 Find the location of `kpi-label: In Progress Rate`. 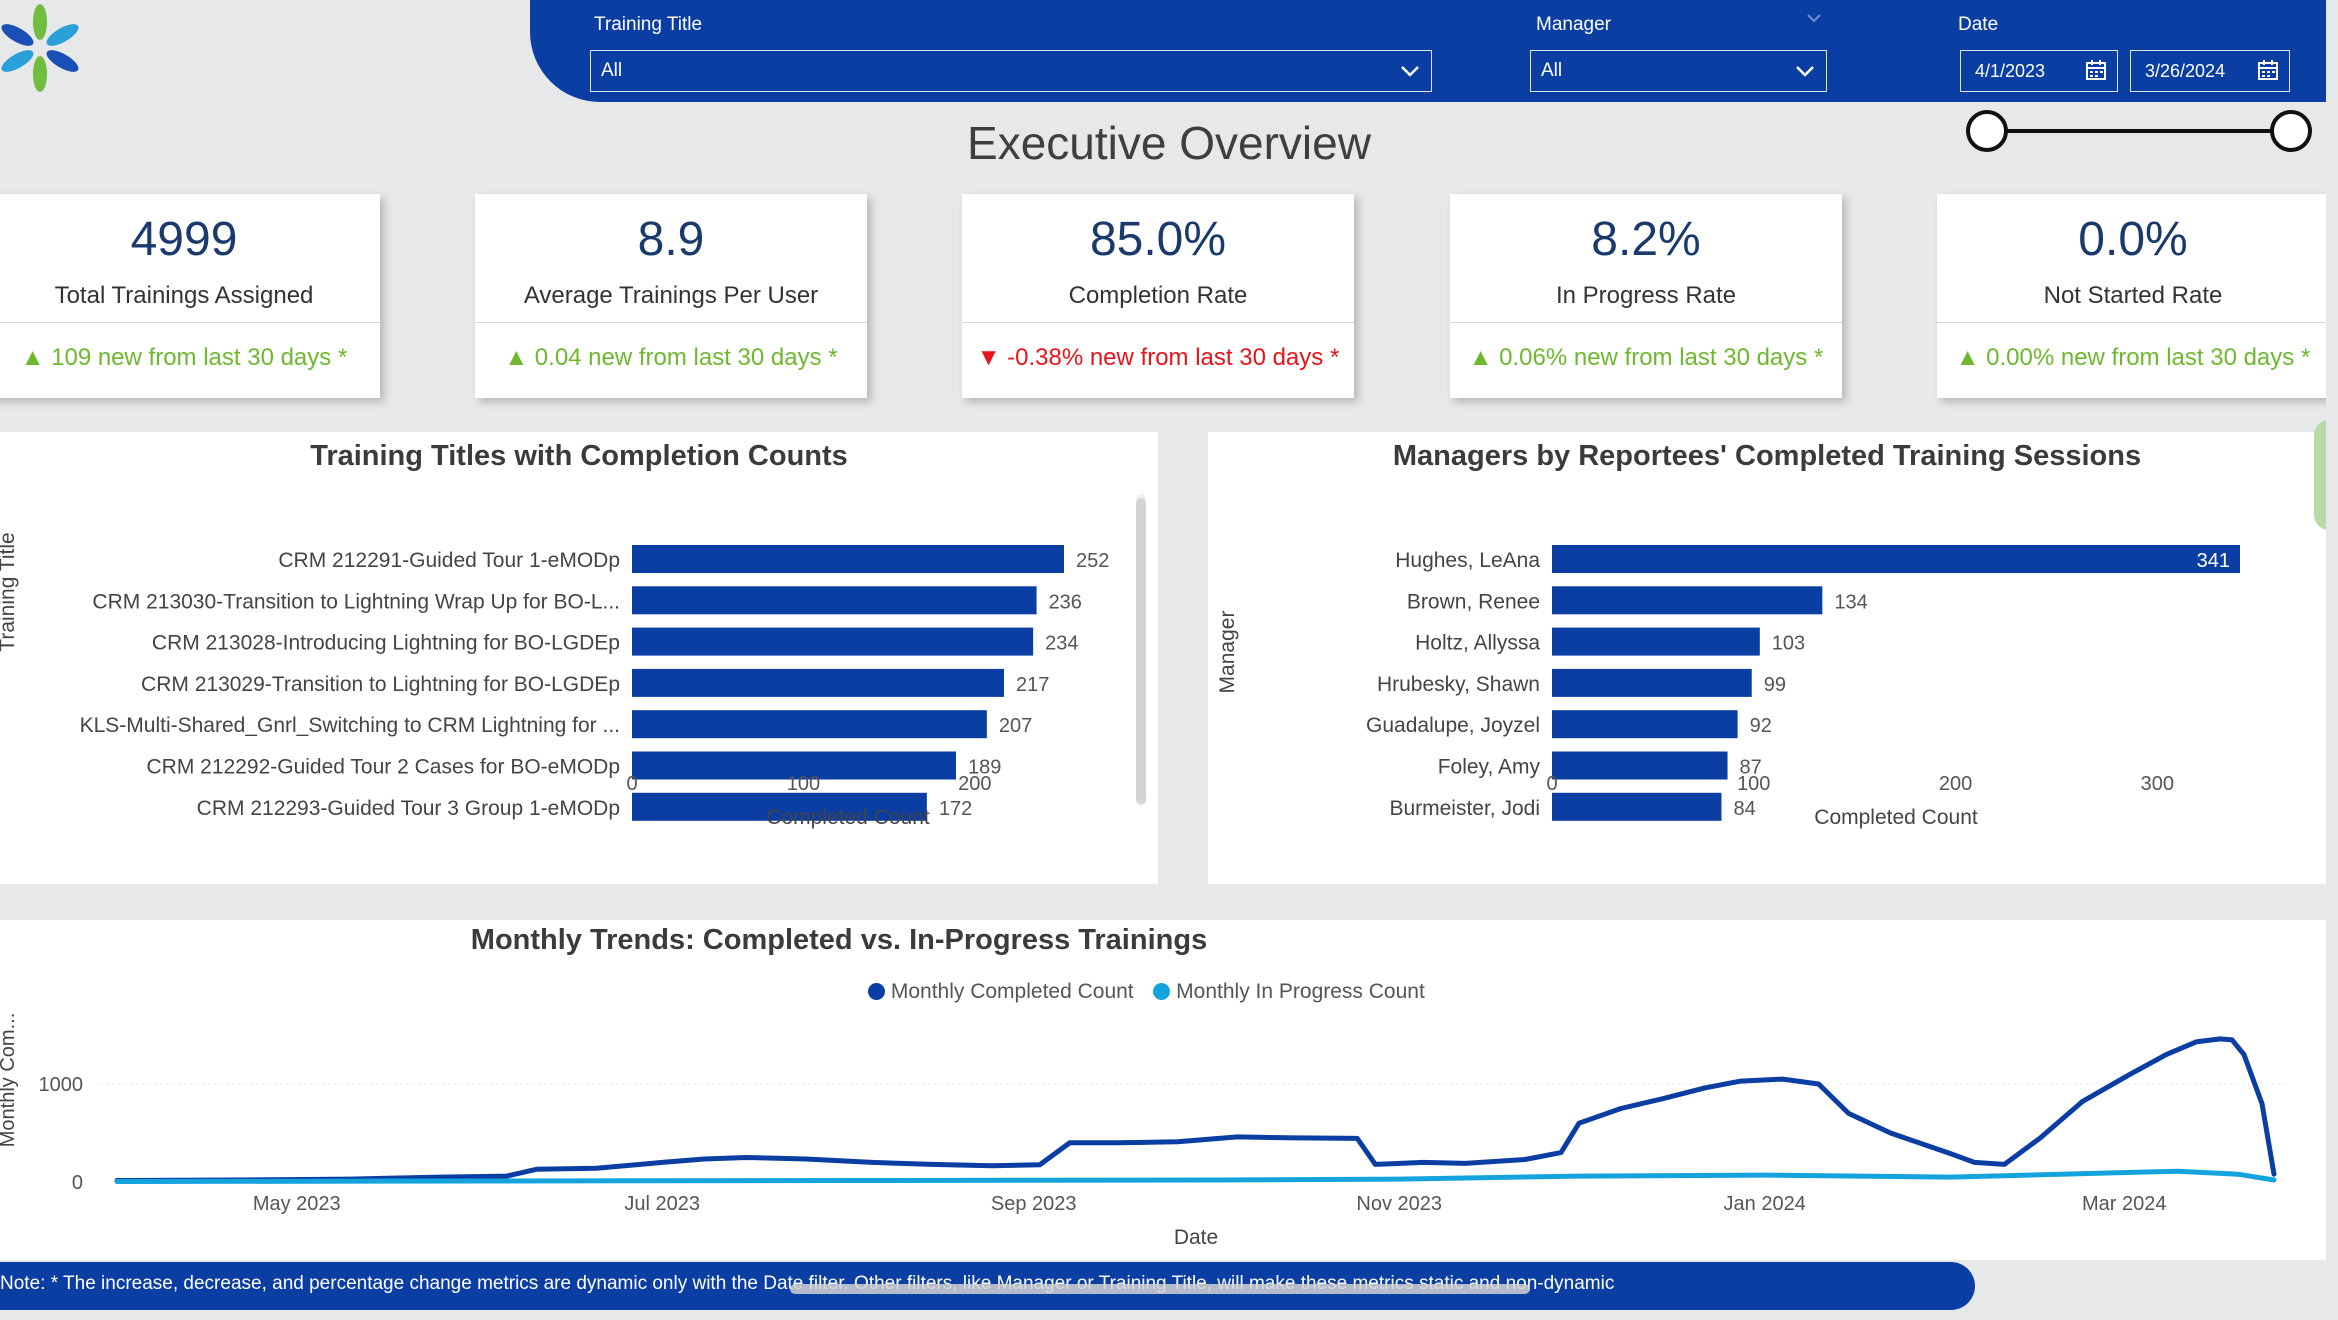

kpi-label: In Progress Rate is located at coordinates (1646, 295).